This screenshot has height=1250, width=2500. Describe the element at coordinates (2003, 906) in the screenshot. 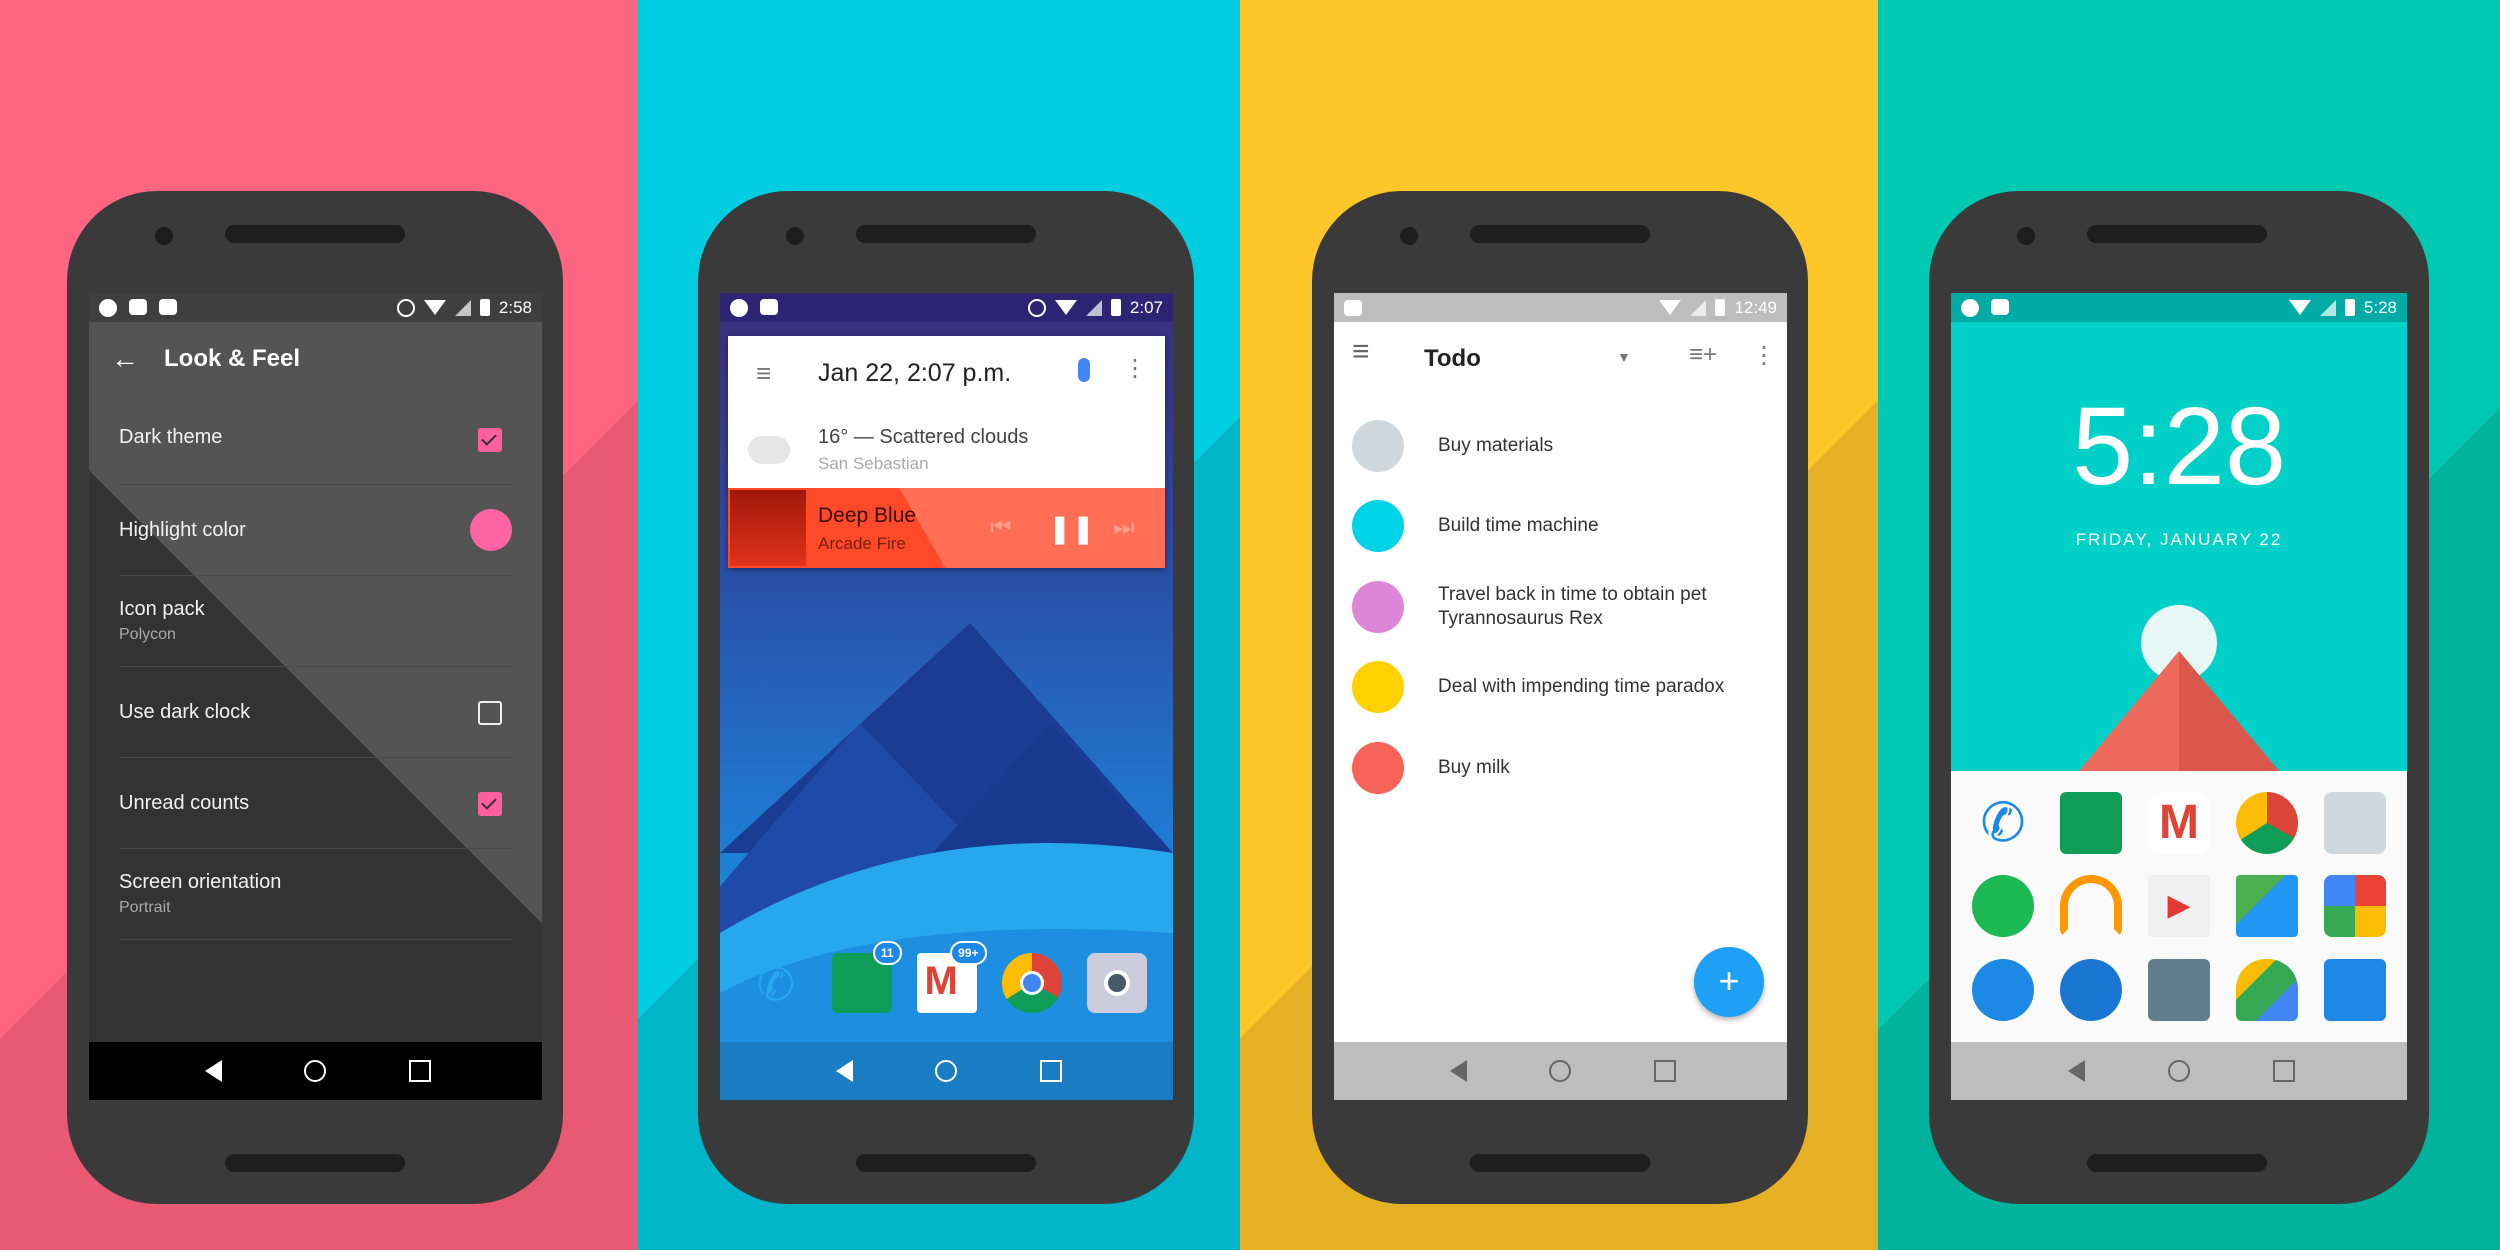

I see `app-spotify` at that location.